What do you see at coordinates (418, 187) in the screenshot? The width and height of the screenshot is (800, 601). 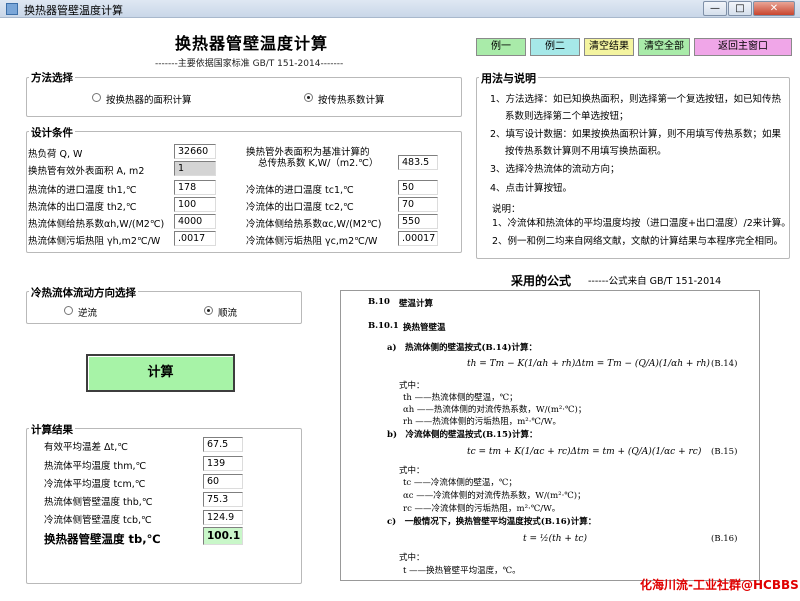 I see `input-tc1: 50` at bounding box center [418, 187].